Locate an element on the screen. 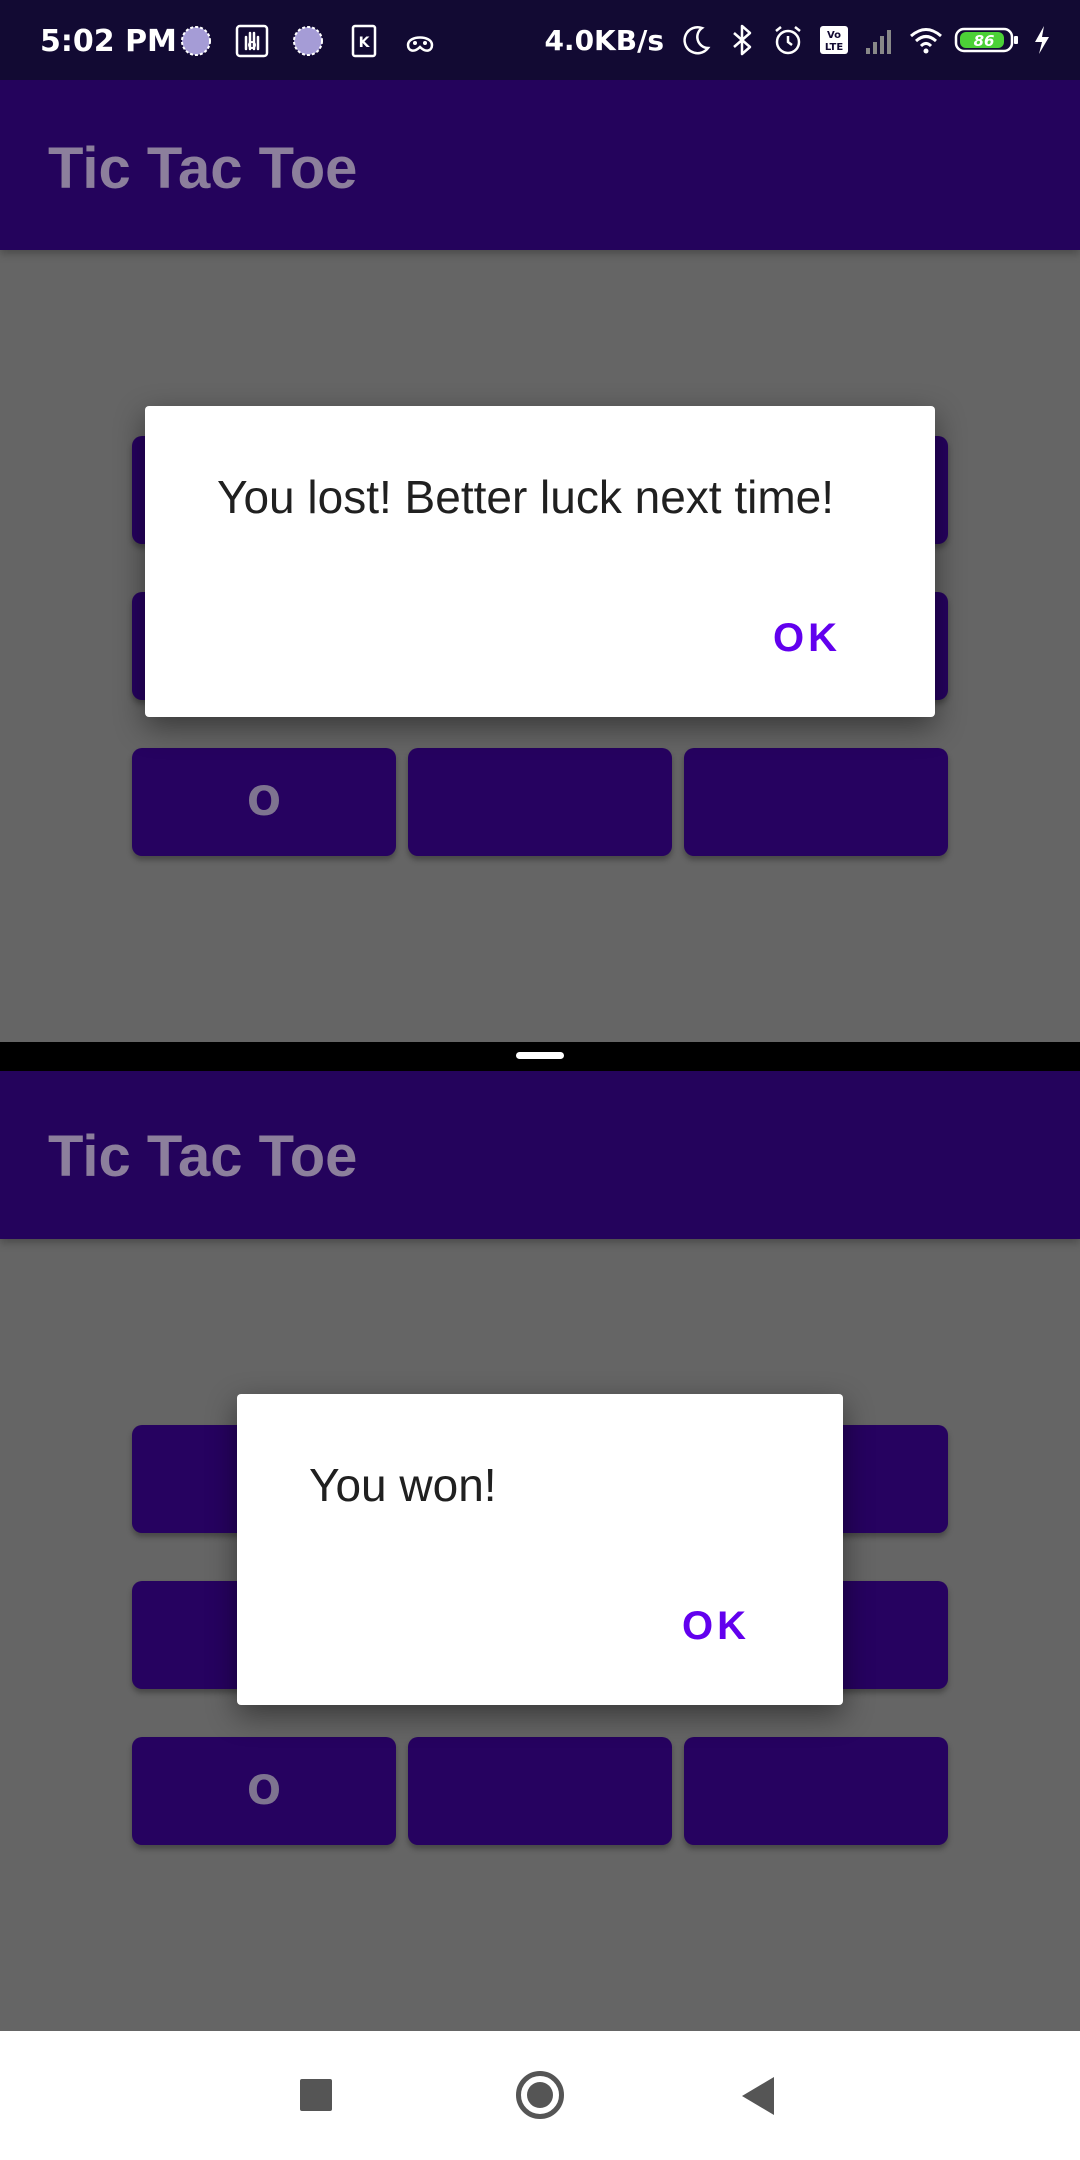 This screenshot has height=2160, width=1080. lost-dialog: You lost! Better luck next time! OK is located at coordinates (540, 561).